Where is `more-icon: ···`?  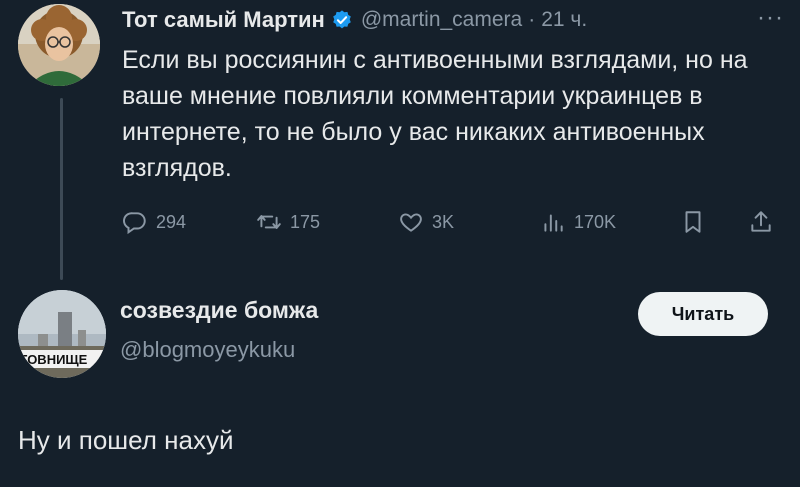
more-icon: ··· is located at coordinates (770, 18).